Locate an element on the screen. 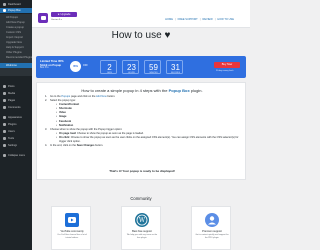 The height and width of the screenshot is (250, 320). sidebar-item-label: Help & Support is located at coordinates (15, 47).